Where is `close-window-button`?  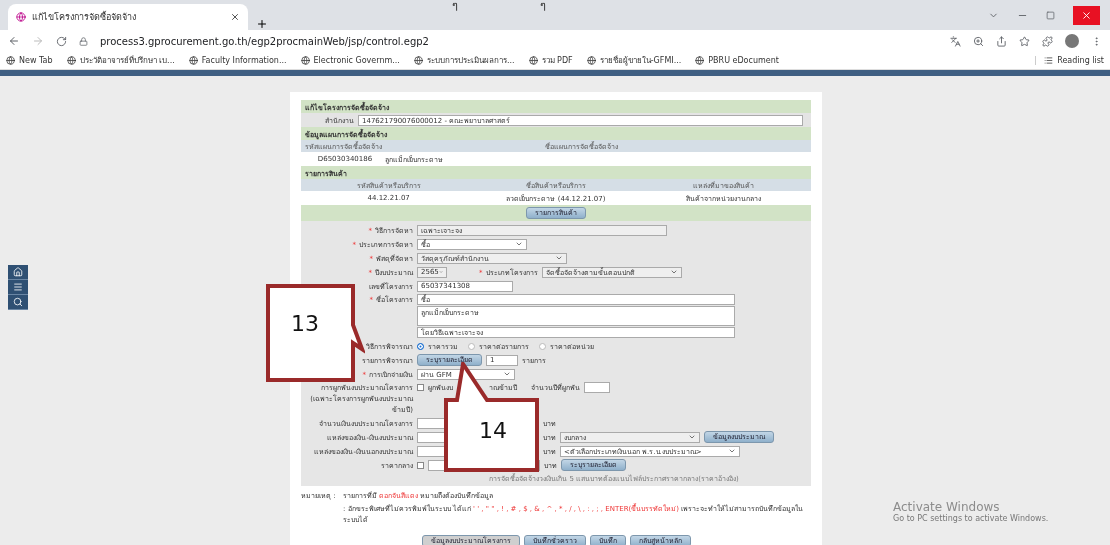 close-window-button is located at coordinates (1086, 15).